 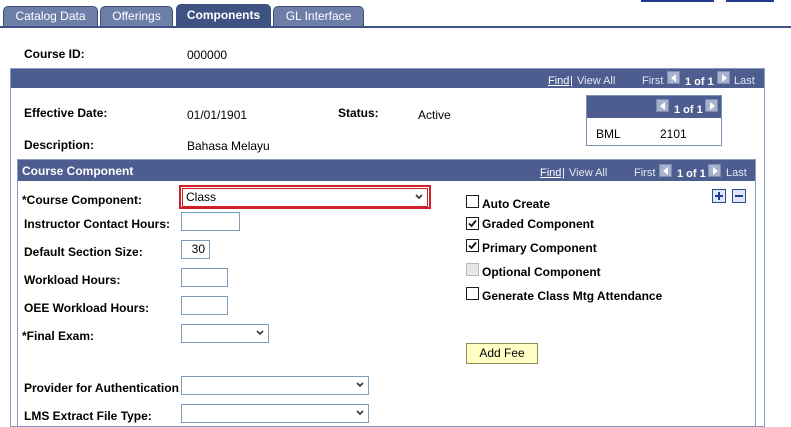 I want to click on outer-prev-arrow-icon, so click(x=673, y=77).